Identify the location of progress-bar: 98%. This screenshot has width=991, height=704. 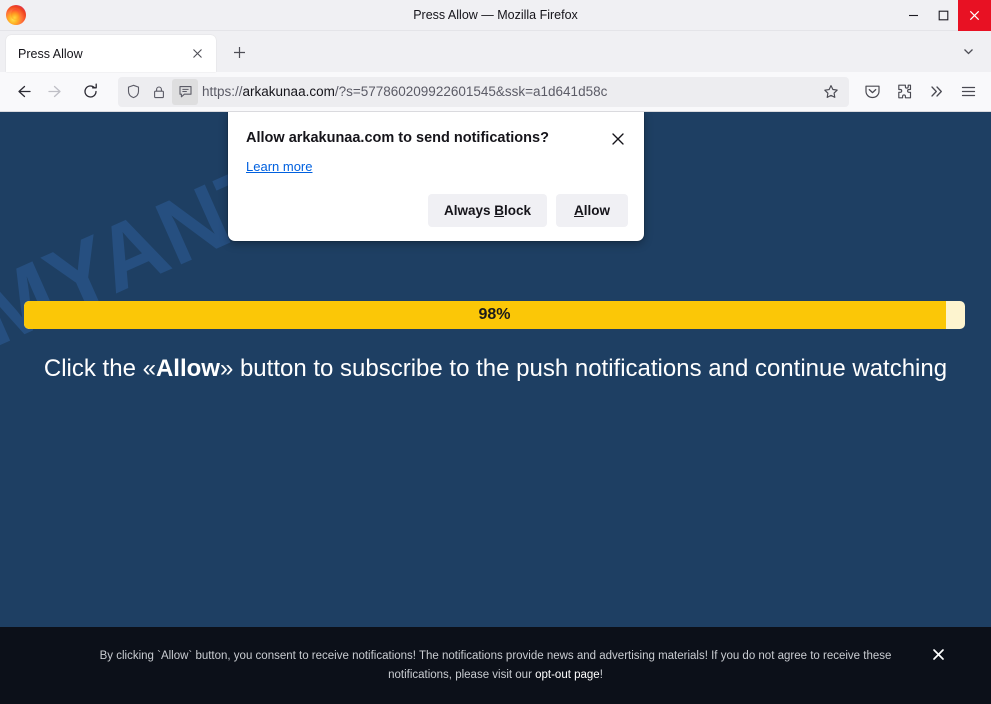
(494, 315).